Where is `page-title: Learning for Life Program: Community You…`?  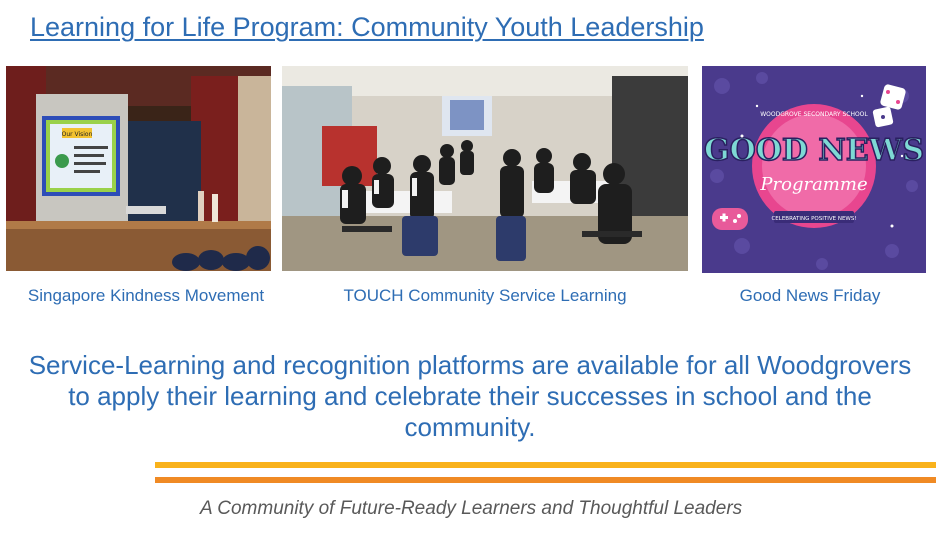
page-title: Learning for Life Program: Community You… is located at coordinates (367, 27).